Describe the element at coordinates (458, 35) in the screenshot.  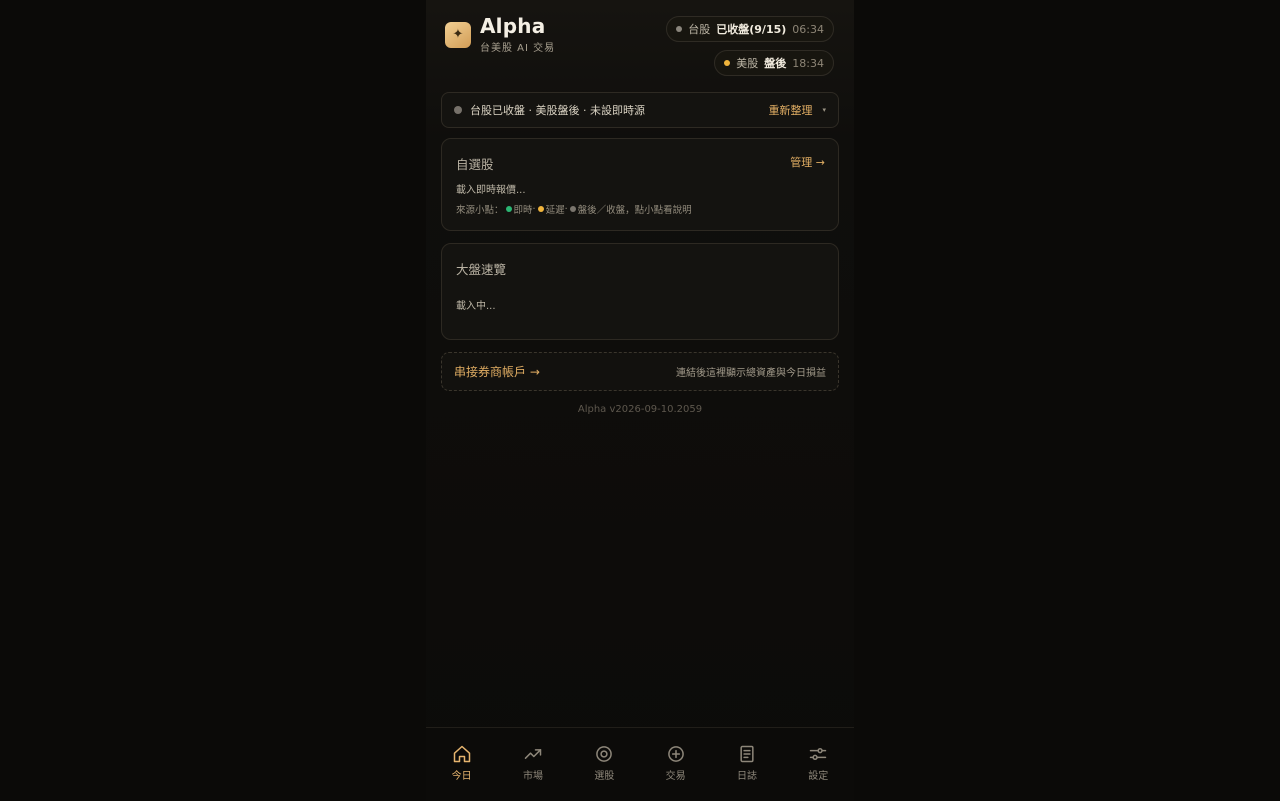
I see `app-logo-icon: ✦` at that location.